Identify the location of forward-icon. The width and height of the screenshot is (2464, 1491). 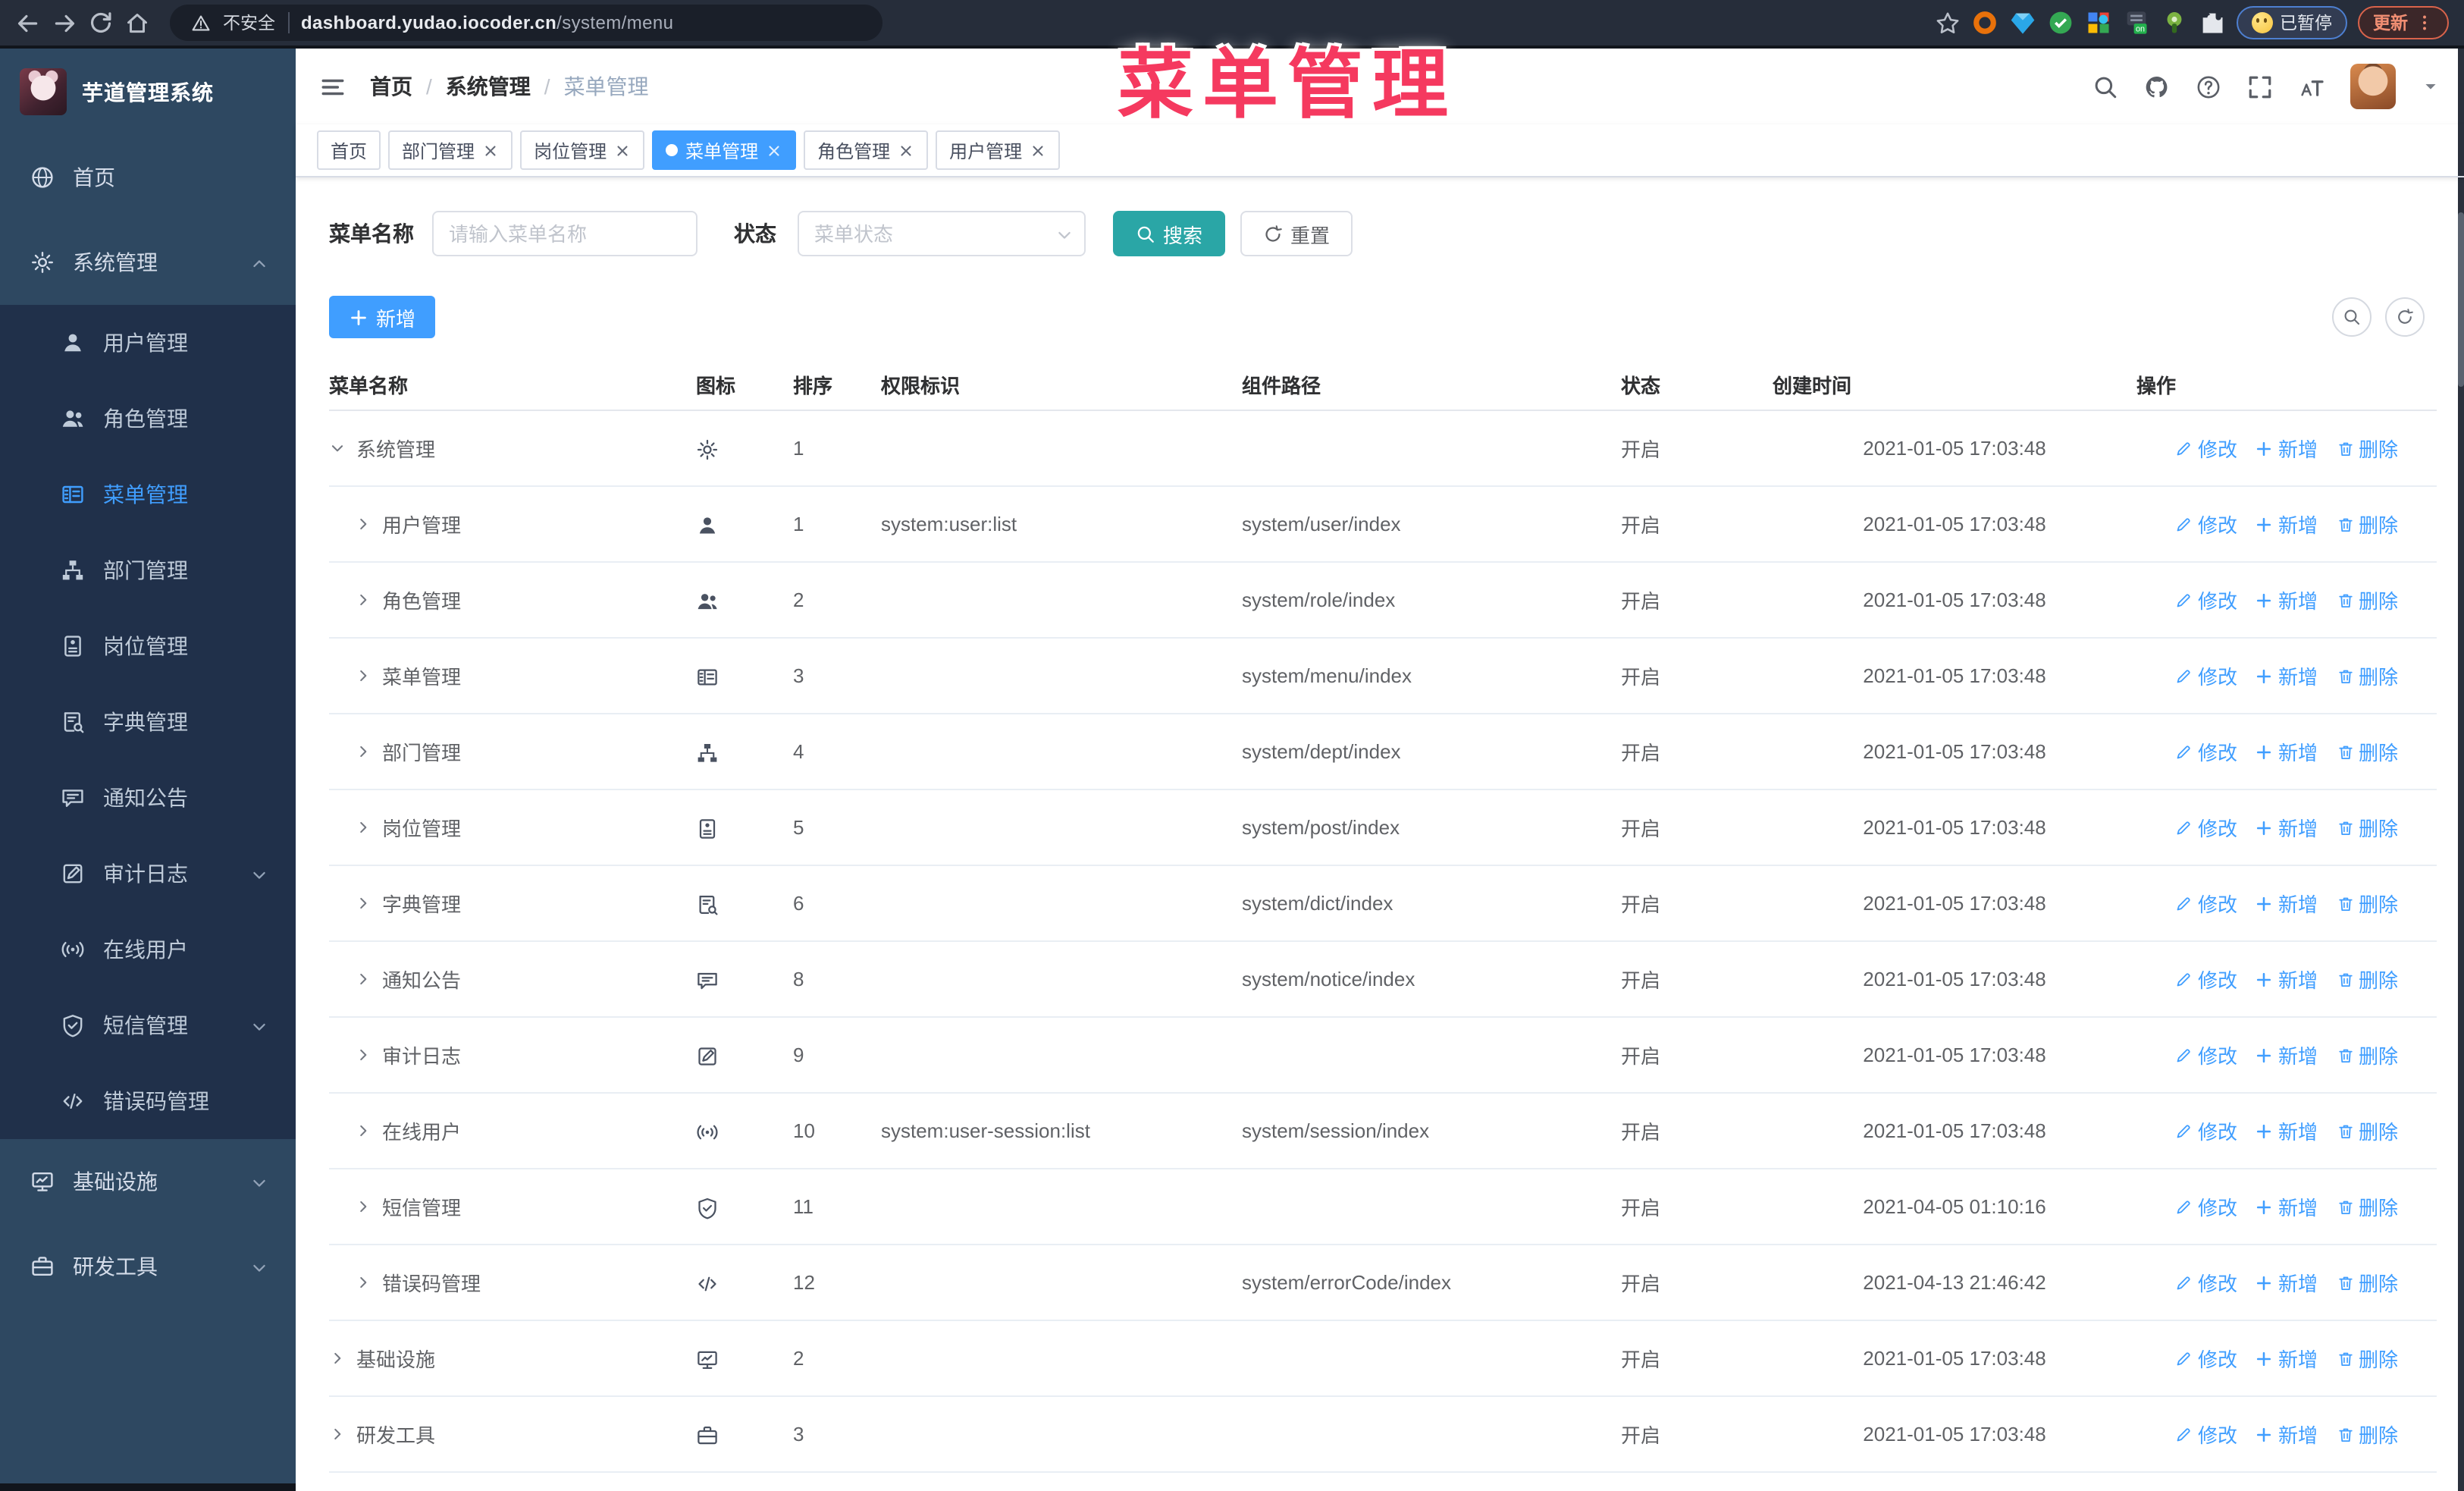
(65, 23).